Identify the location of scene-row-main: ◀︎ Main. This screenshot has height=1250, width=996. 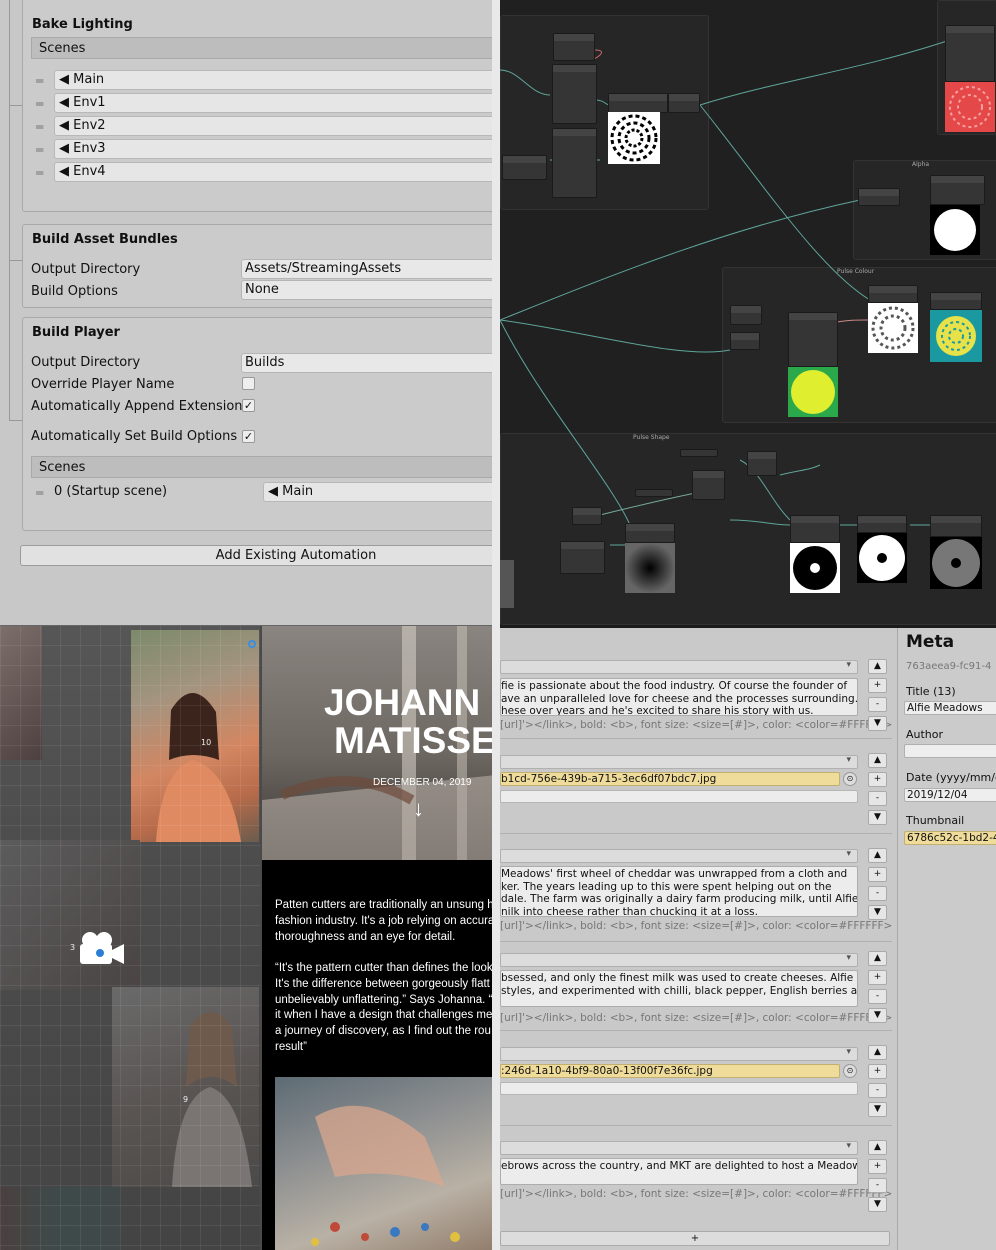
(275, 80).